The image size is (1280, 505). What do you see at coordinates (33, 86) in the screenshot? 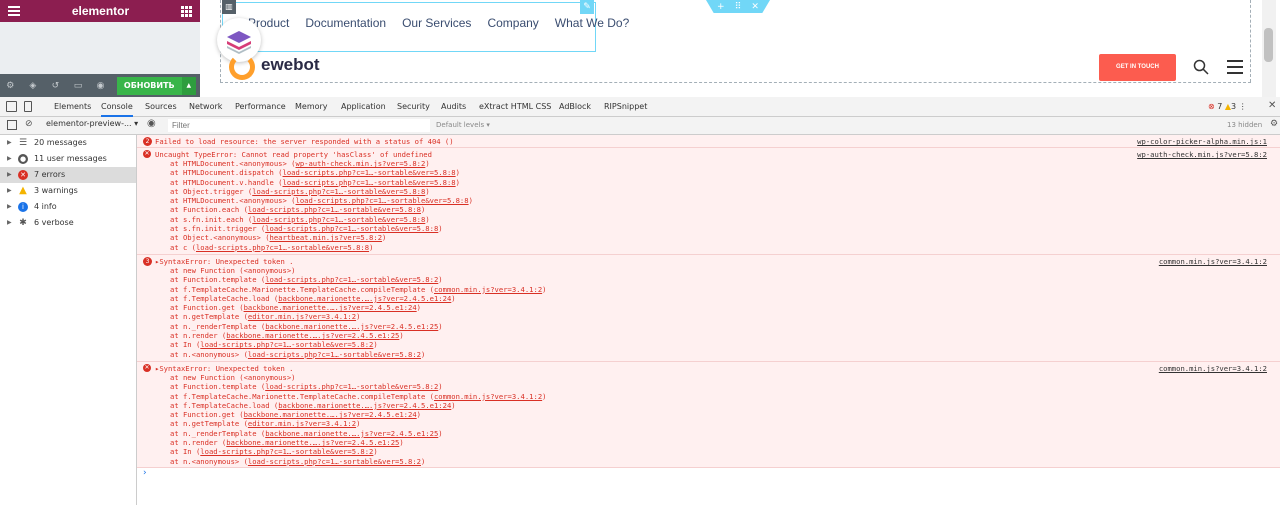
I see `layers-icon: ◈` at bounding box center [33, 86].